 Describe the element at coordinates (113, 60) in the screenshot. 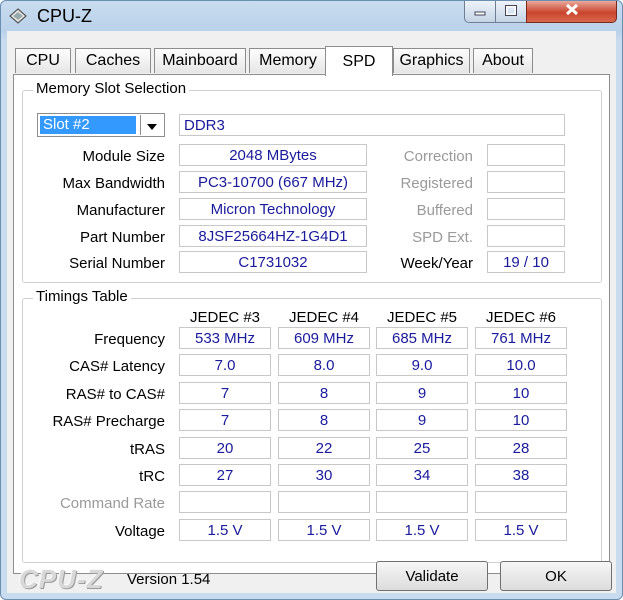

I see `tab-caches: Caches` at that location.